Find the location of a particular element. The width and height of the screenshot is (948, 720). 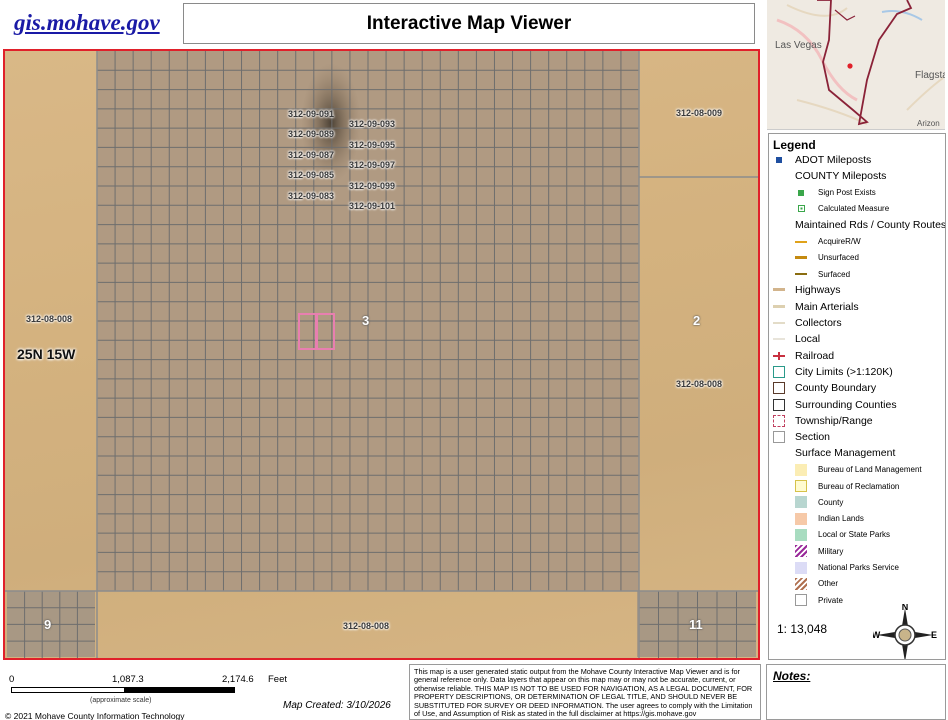

legend-row: Unsurfaced is located at coordinates (857, 258).